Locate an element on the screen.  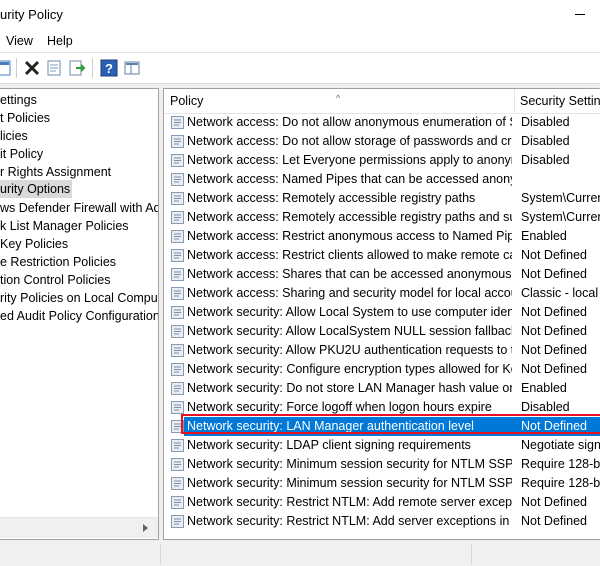
menu-view: View is located at coordinates (19, 41).